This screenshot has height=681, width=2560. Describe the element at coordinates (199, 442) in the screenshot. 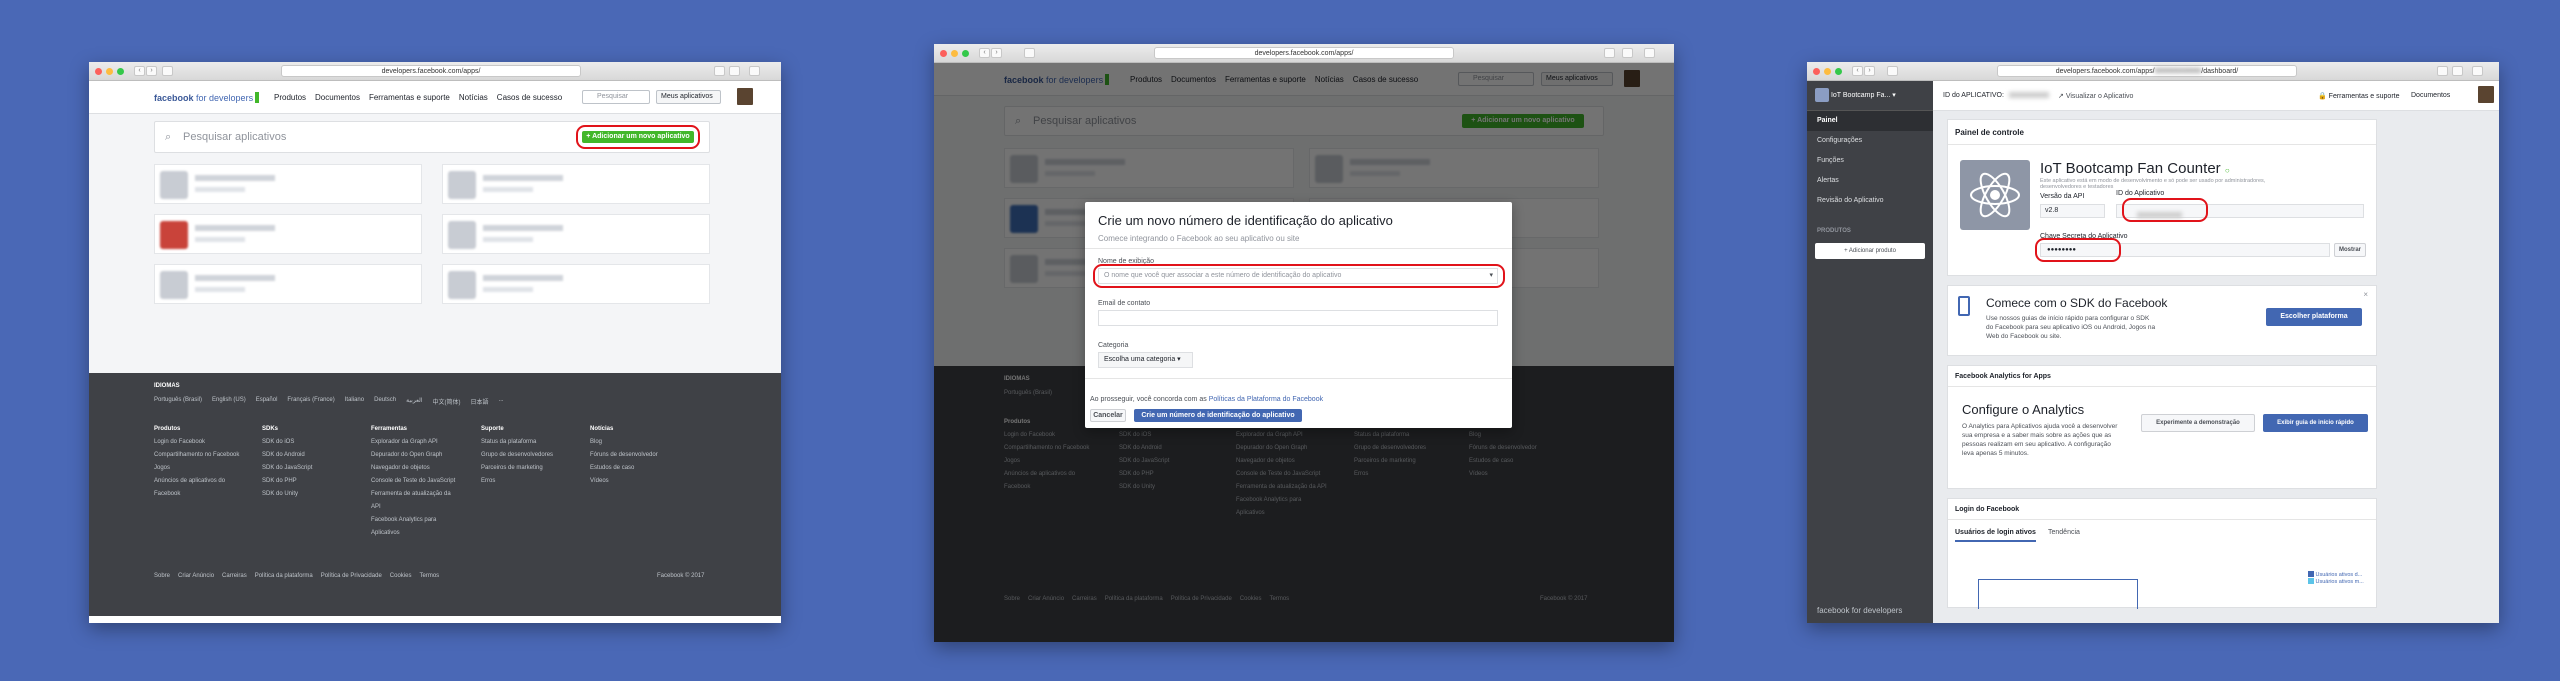

I see `footer-link: Login do Facebook` at that location.